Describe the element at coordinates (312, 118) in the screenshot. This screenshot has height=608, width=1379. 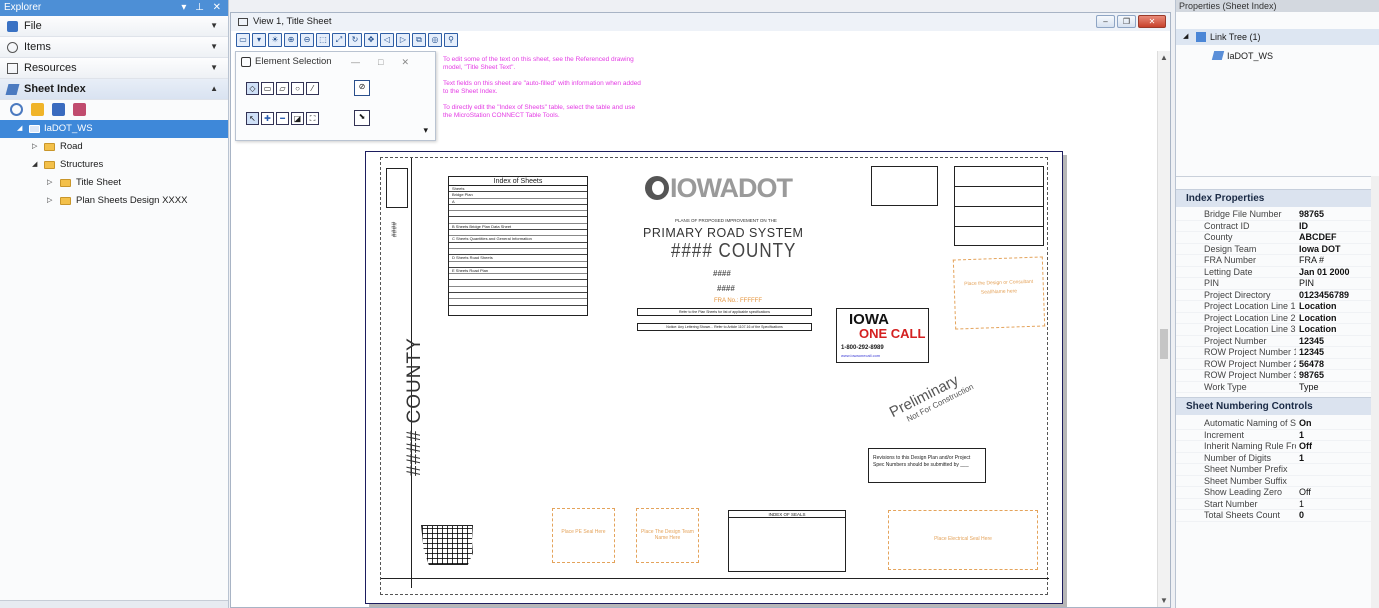
I see `select-all-icon: ⛶` at that location.